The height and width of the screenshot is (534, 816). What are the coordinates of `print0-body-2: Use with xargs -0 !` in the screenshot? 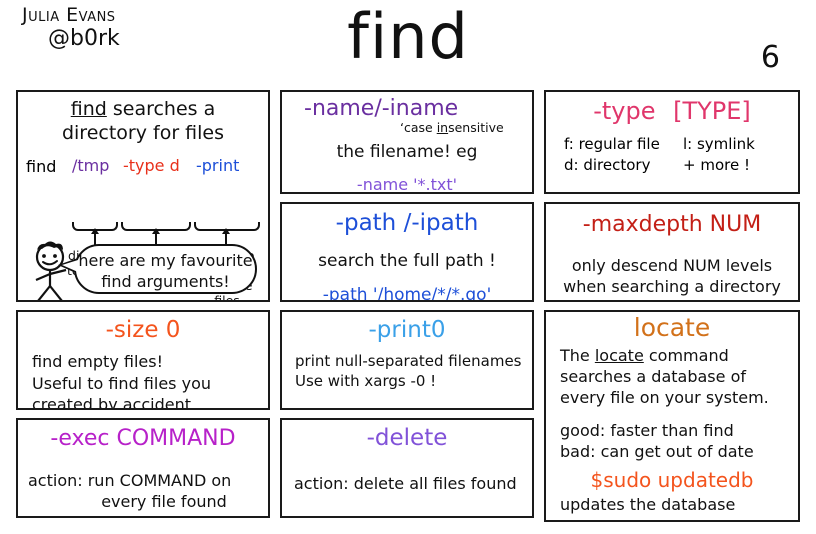 It's located at (366, 381).